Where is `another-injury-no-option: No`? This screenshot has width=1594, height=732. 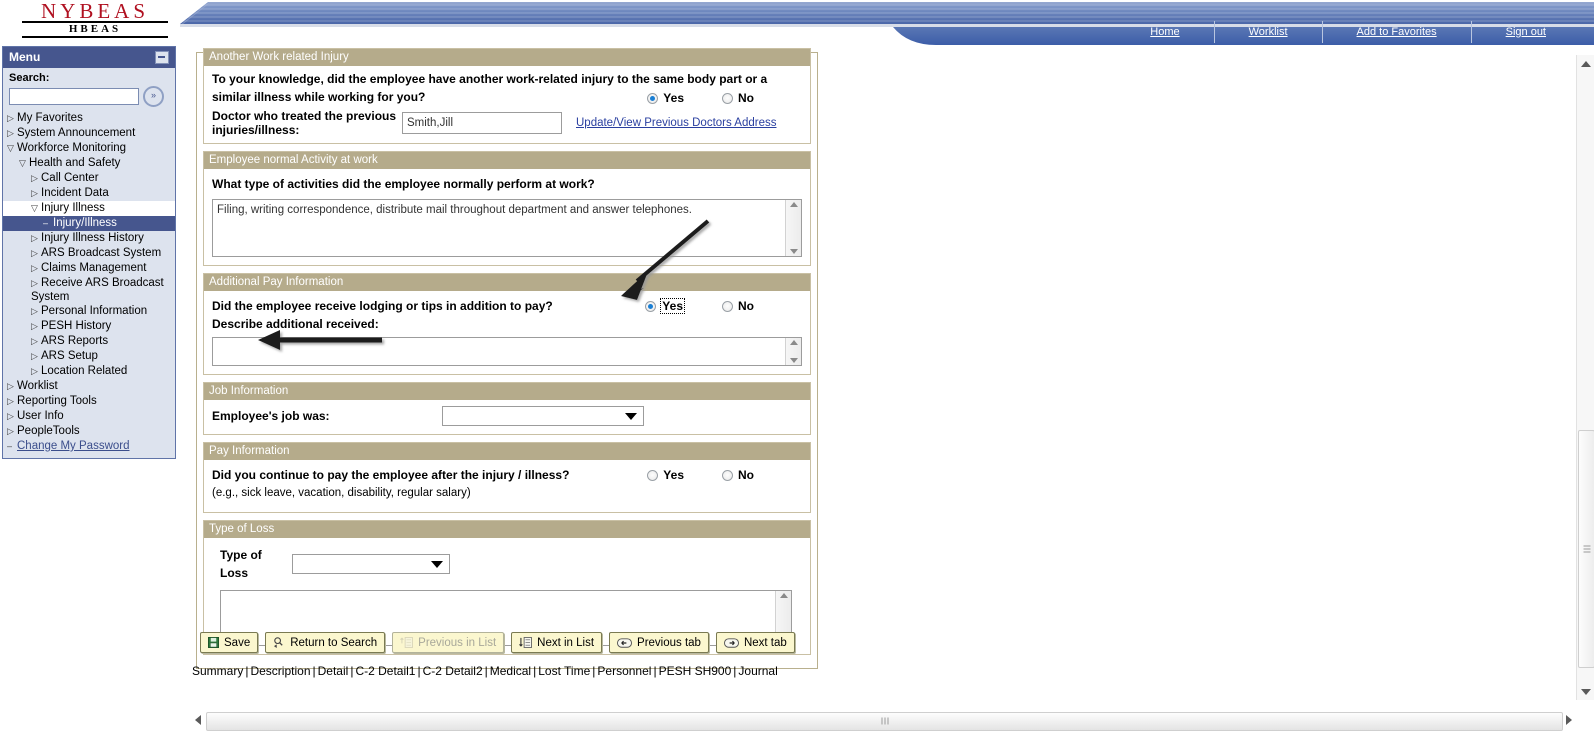
another-injury-no-option: No is located at coordinates (738, 98).